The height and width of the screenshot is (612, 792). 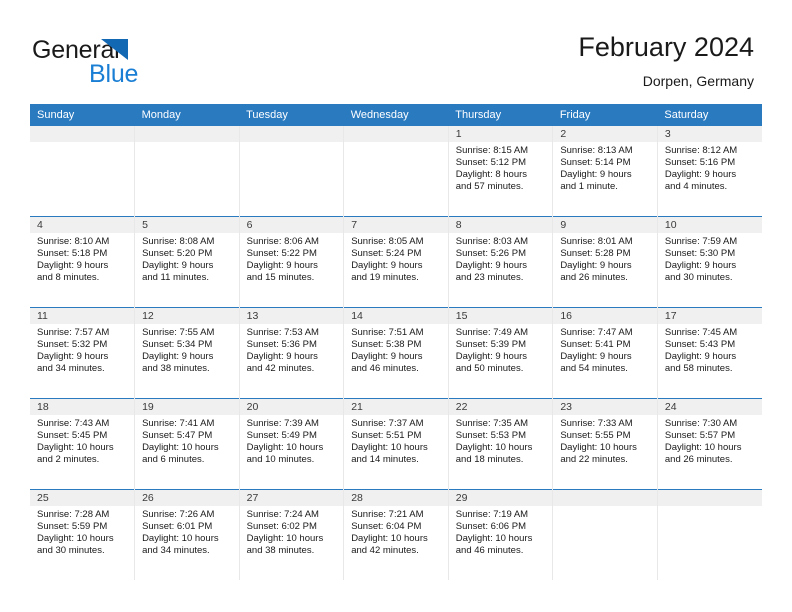 I want to click on daylight-text-line2: and 19 minutes., so click(x=385, y=278).